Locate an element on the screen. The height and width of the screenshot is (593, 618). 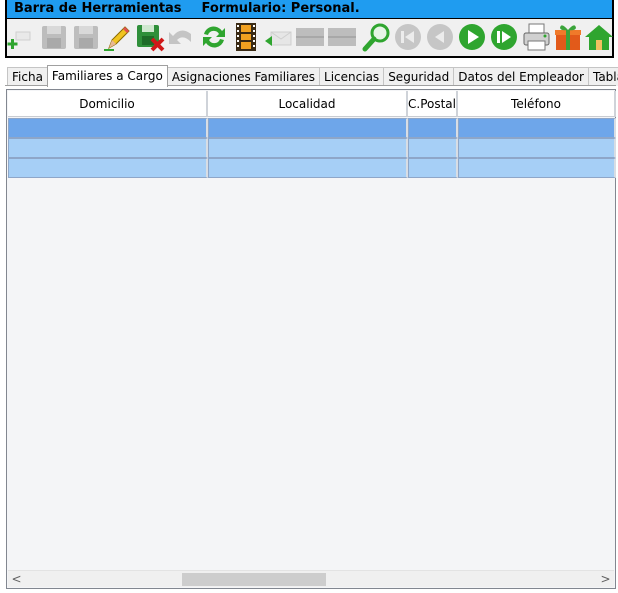
grid-header: Domicilio Localidad C.Postal Teléfono is located at coordinates (312, 104).